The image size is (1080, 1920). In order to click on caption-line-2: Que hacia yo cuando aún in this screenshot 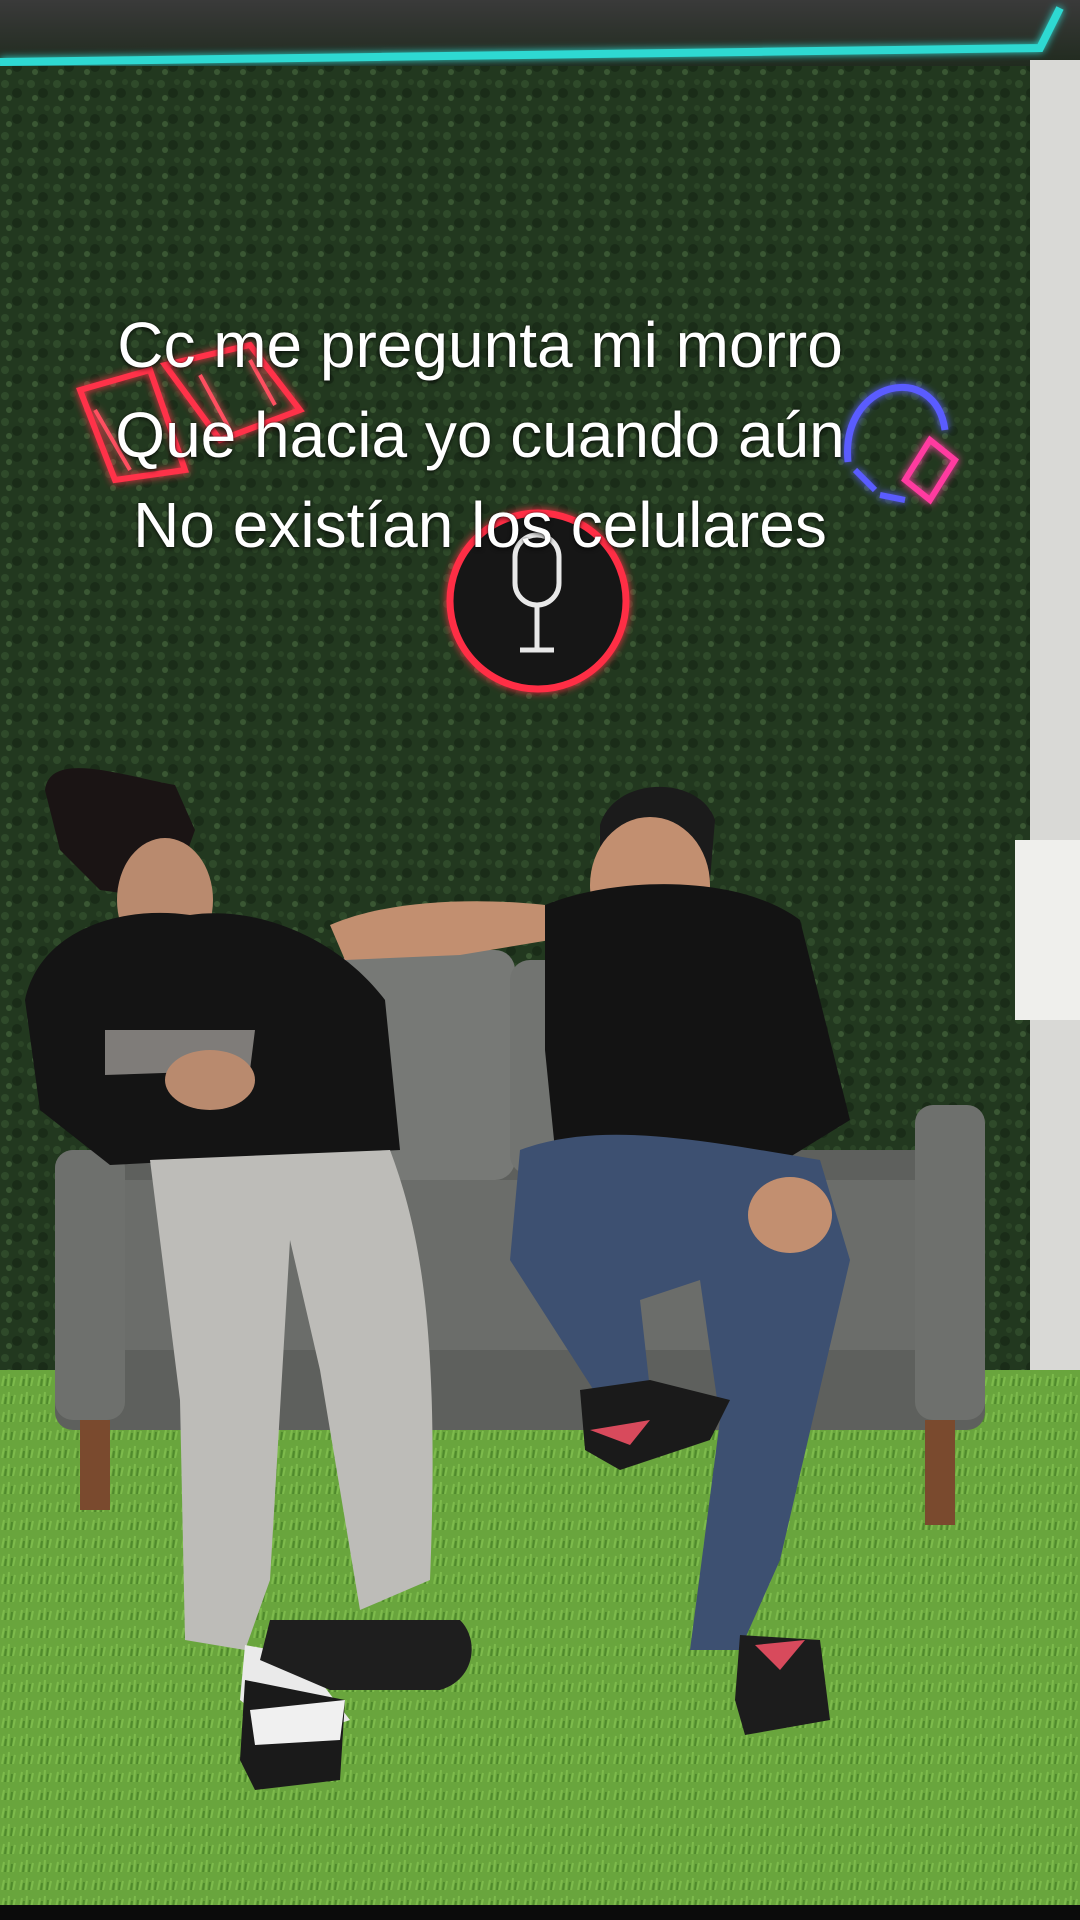, I will do `click(480, 435)`.